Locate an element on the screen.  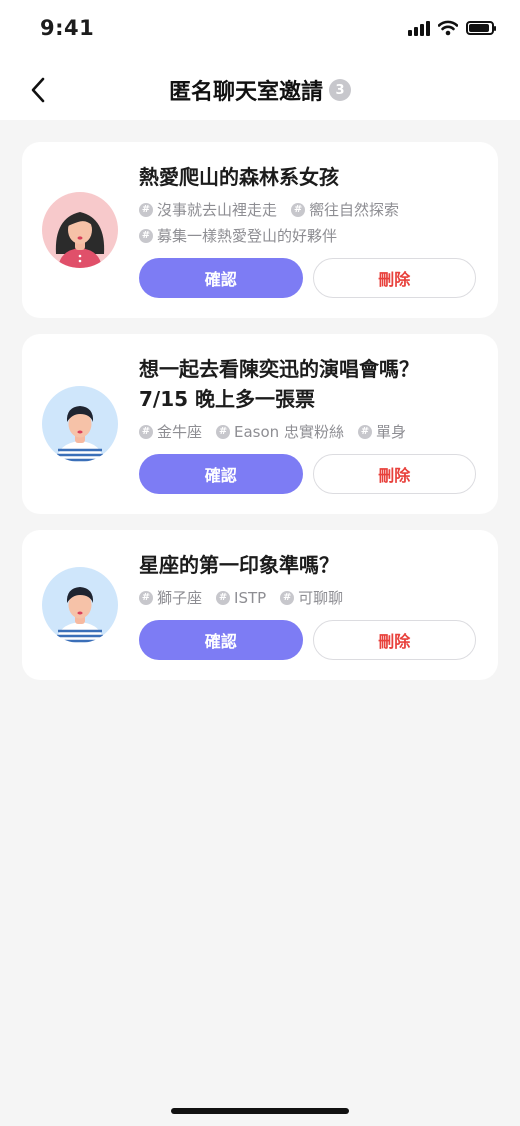
invitation-title-line: 熱愛爬山的森林系女孩 is located at coordinates (239, 177).